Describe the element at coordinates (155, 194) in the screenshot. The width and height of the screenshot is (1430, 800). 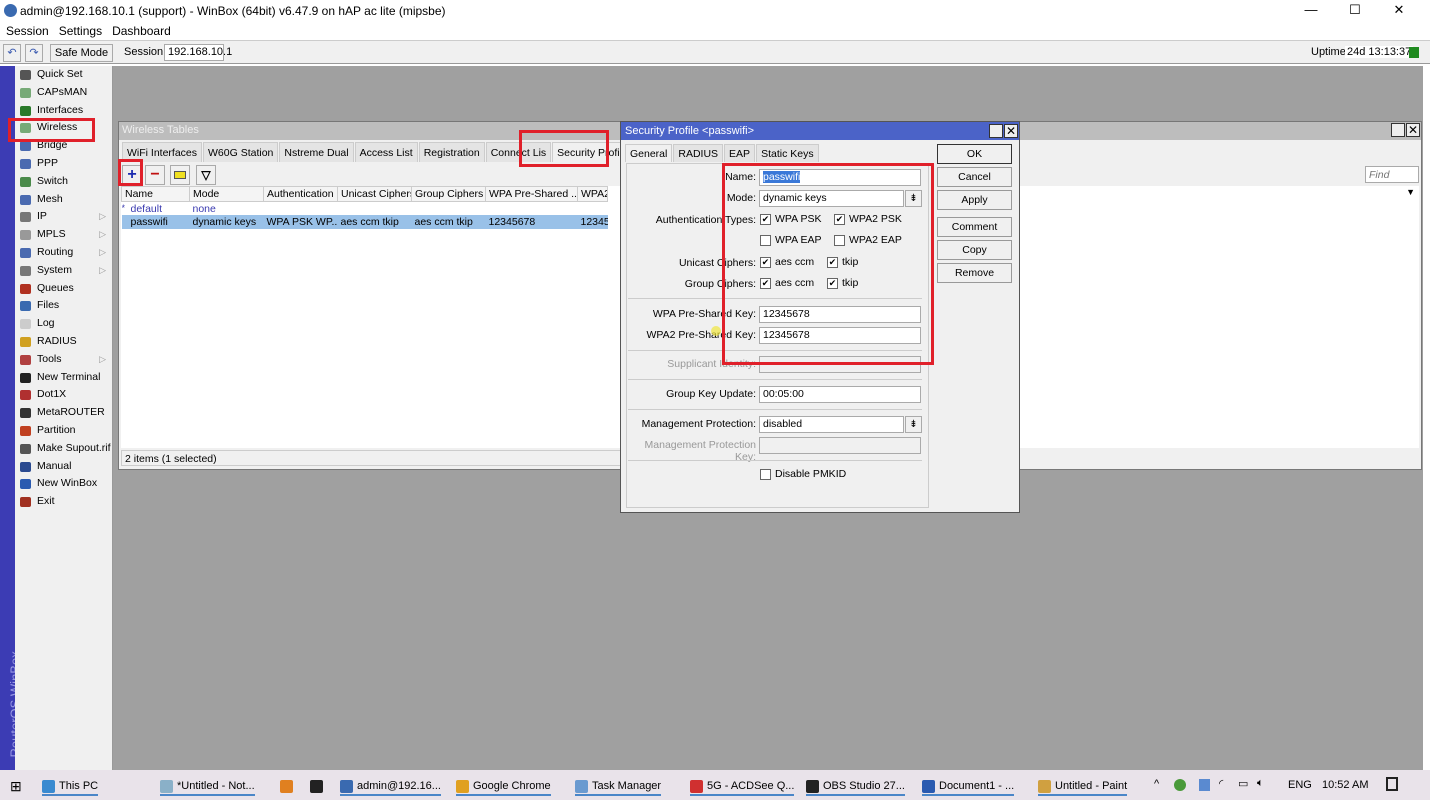
I see `column-header: Name` at that location.